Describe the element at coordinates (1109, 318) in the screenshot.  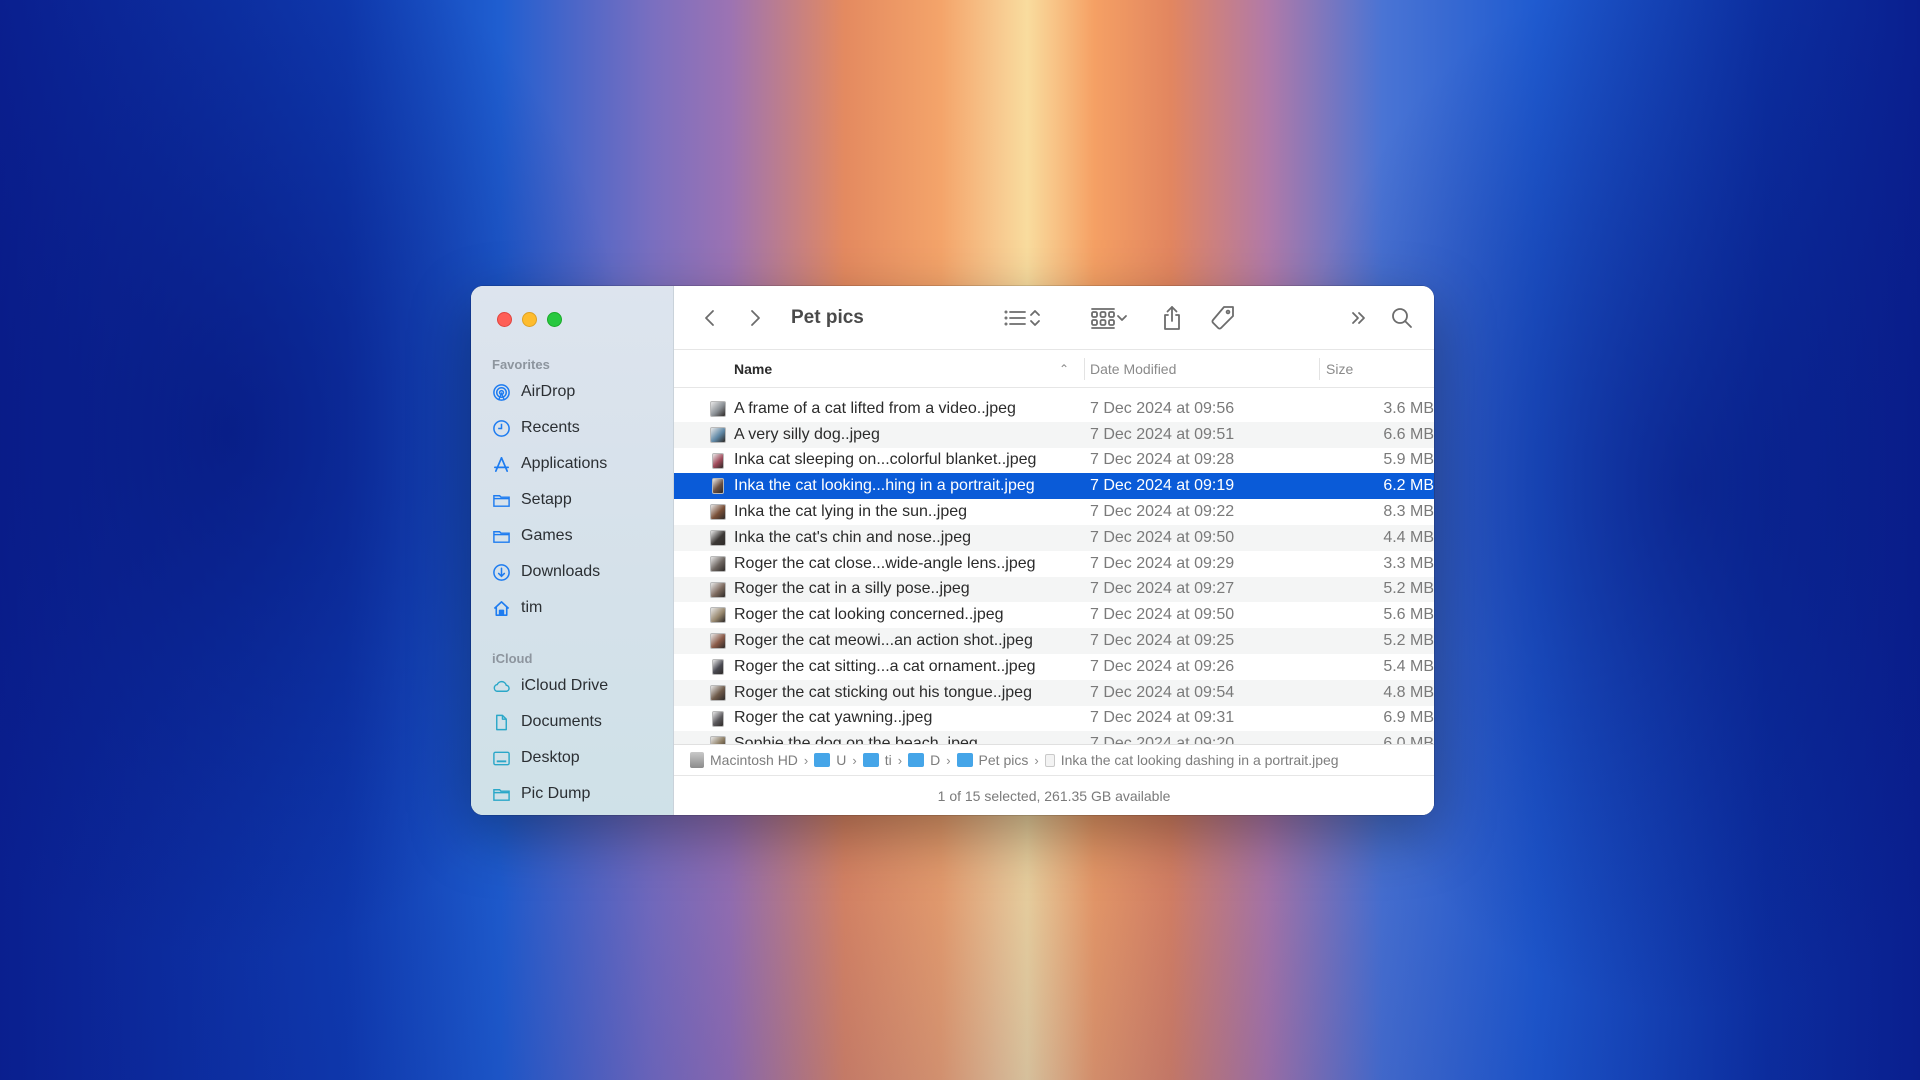
I see `group-button` at that location.